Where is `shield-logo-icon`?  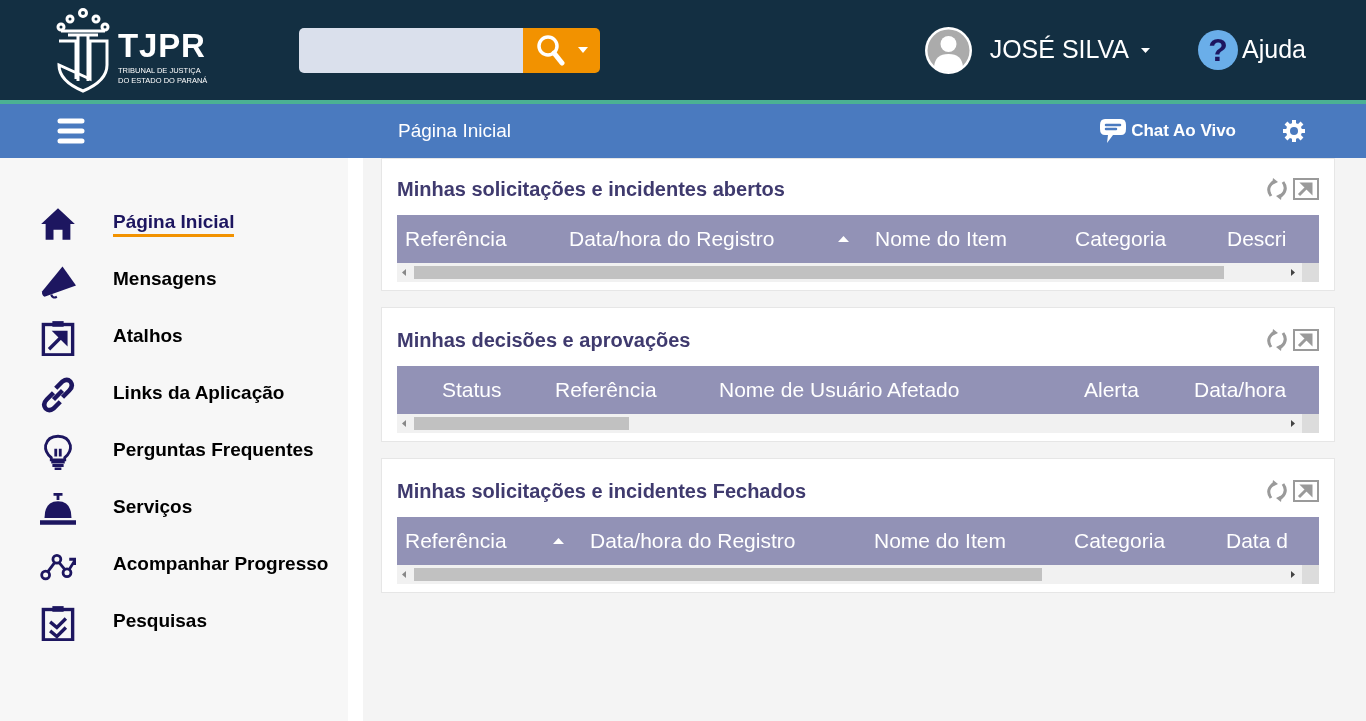
shield-logo-icon is located at coordinates (83, 50).